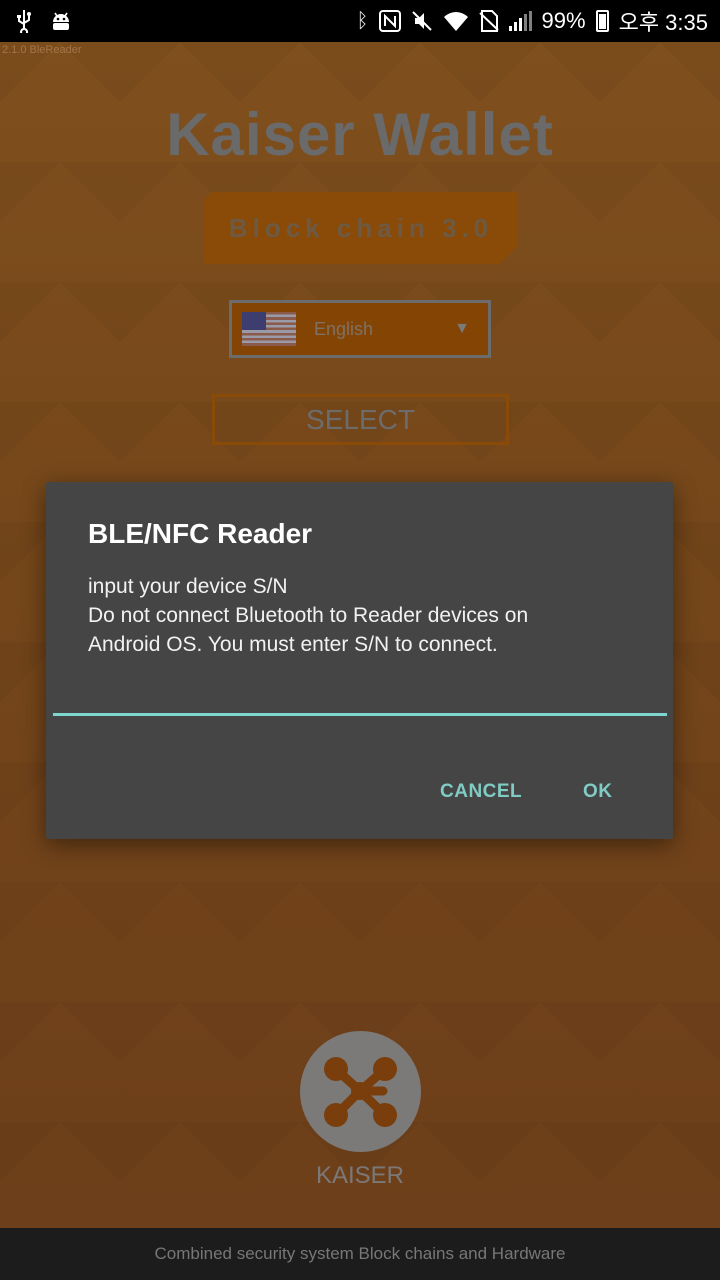  I want to click on version-badge-text: Block chain 3.0, so click(361, 227).